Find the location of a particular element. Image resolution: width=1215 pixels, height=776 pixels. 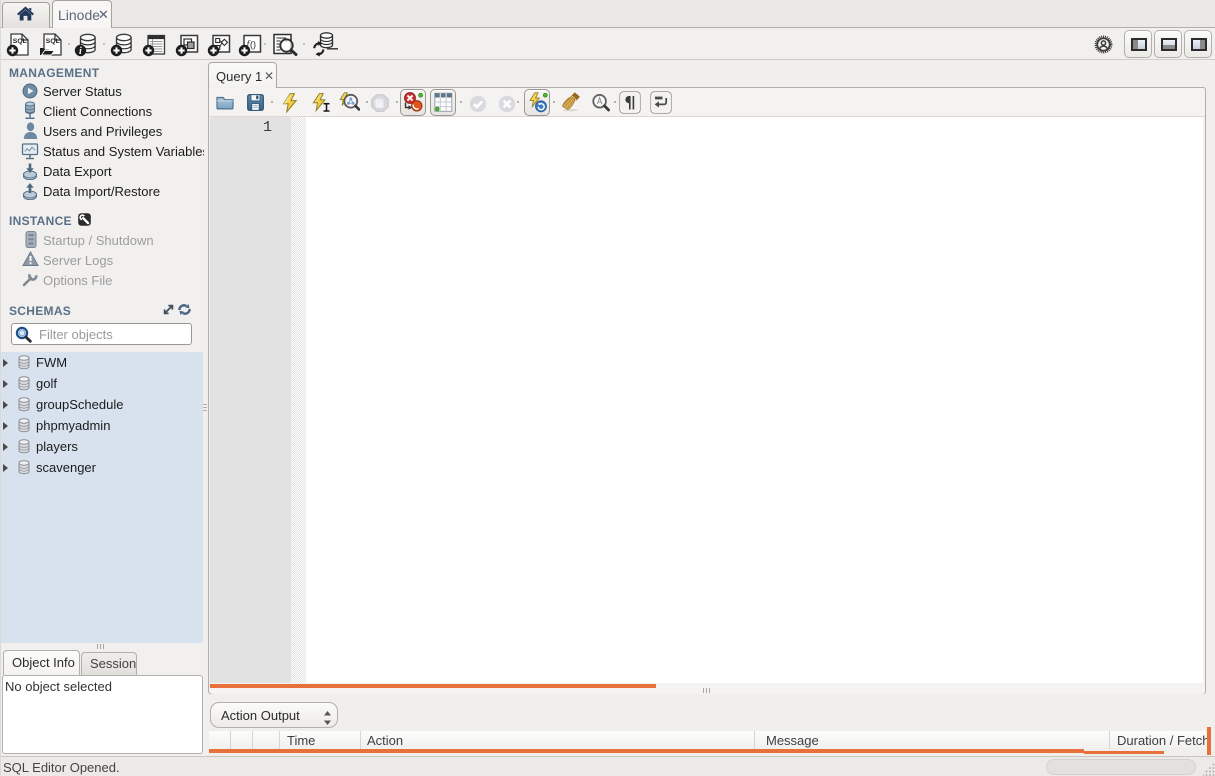

svg-text: i is located at coordinates (80, 51).